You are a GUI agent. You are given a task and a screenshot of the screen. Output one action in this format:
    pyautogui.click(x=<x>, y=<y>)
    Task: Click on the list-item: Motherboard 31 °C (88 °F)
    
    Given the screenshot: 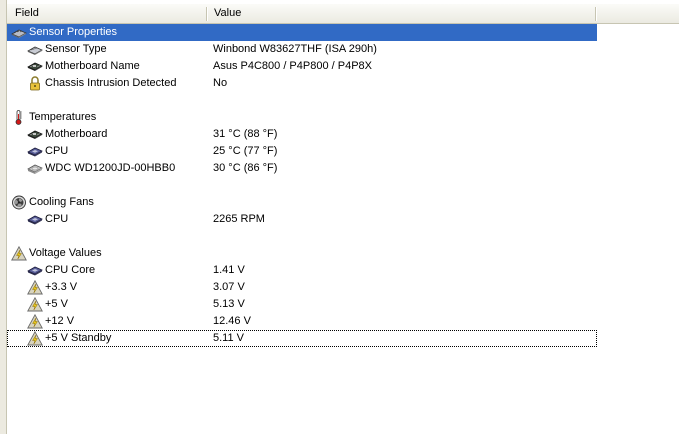 What is the action you would take?
    pyautogui.click(x=302, y=134)
    